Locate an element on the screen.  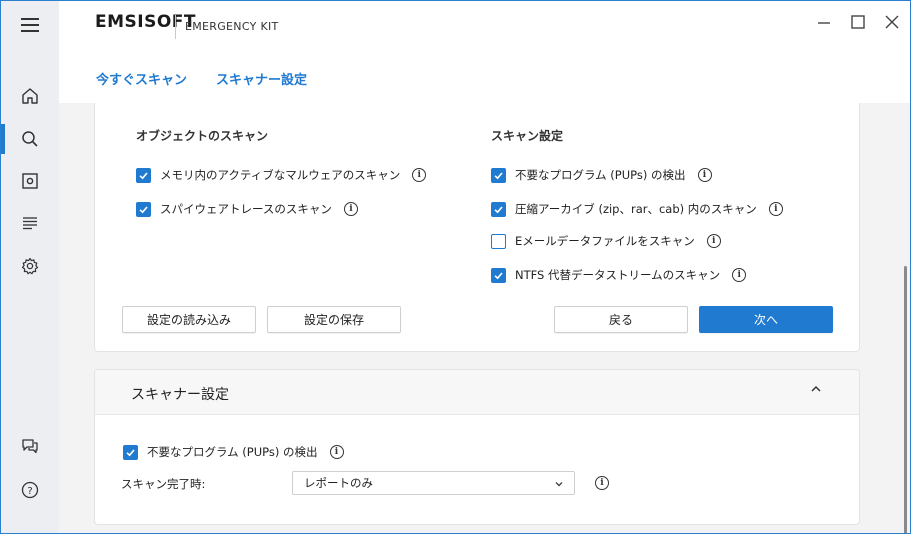
settings-icon is located at coordinates (30, 266).